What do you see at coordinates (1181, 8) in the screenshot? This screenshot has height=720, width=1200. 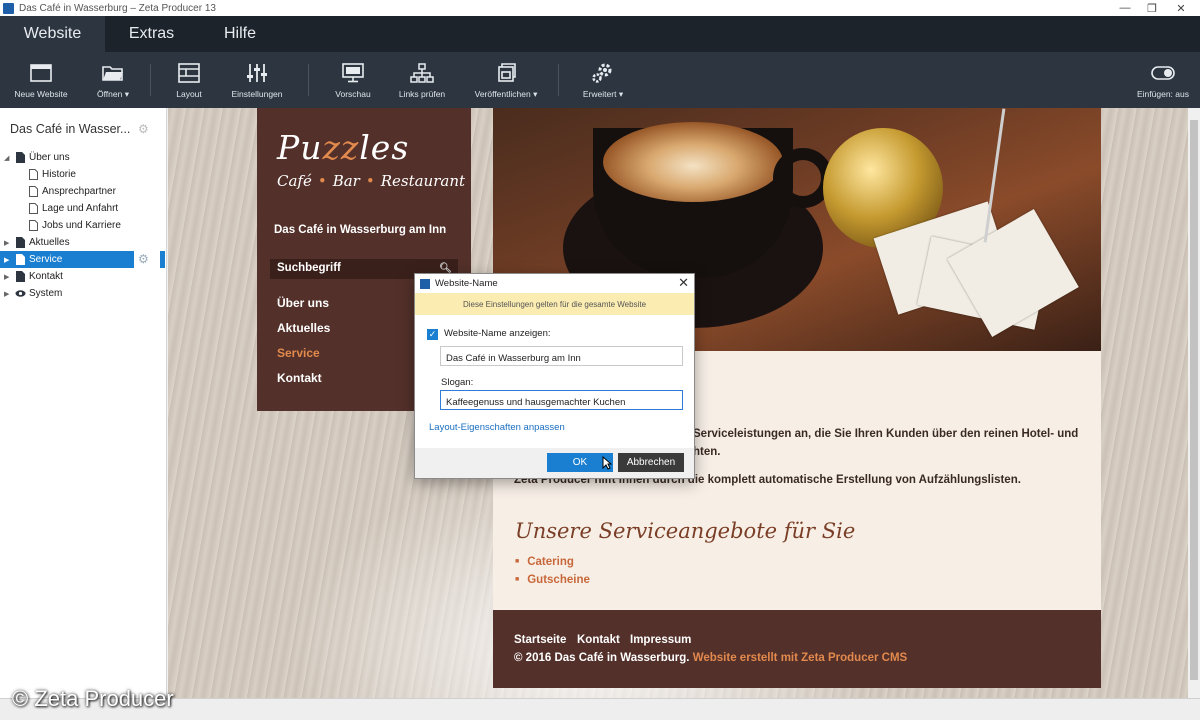 I see `close-button: ✕` at bounding box center [1181, 8].